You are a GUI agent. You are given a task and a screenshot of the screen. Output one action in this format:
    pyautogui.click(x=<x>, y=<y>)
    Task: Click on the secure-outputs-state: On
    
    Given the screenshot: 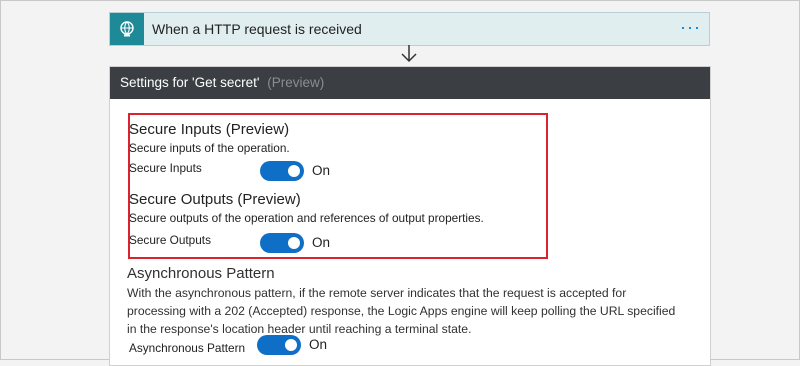 What is the action you would take?
    pyautogui.click(x=321, y=242)
    